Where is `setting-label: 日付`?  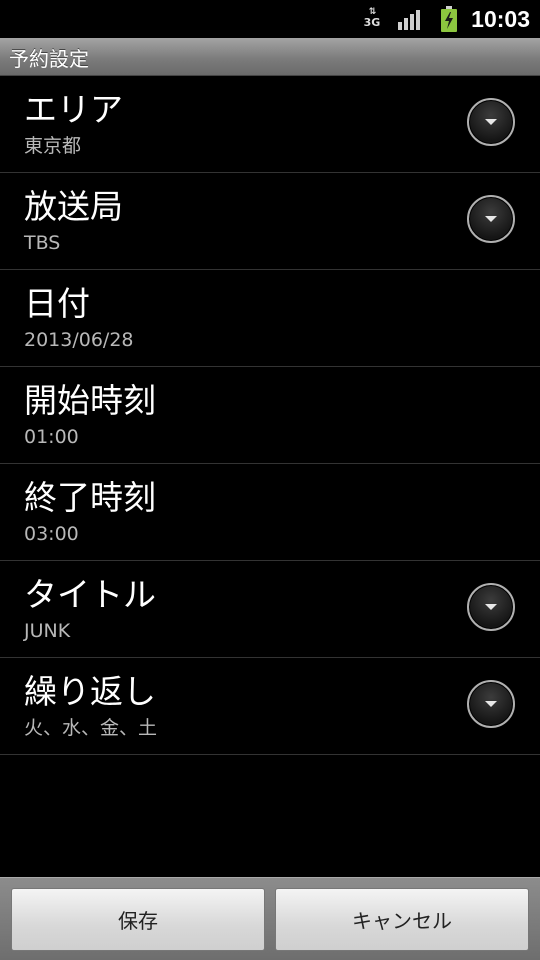 setting-label: 日付 is located at coordinates (57, 303).